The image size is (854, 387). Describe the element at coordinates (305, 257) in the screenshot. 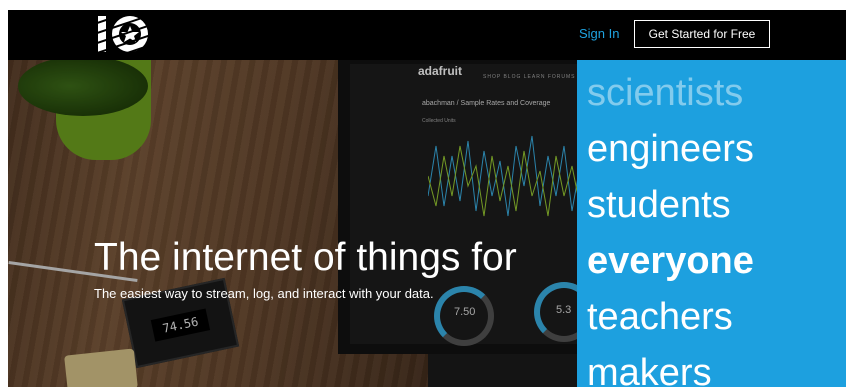

I see `hero-headline: The internet of things for` at that location.